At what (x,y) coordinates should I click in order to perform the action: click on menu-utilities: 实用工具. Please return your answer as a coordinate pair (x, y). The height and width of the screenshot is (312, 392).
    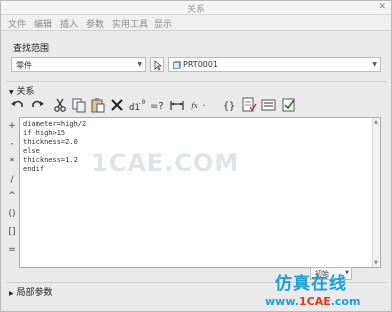
    Looking at the image, I should click on (130, 23).